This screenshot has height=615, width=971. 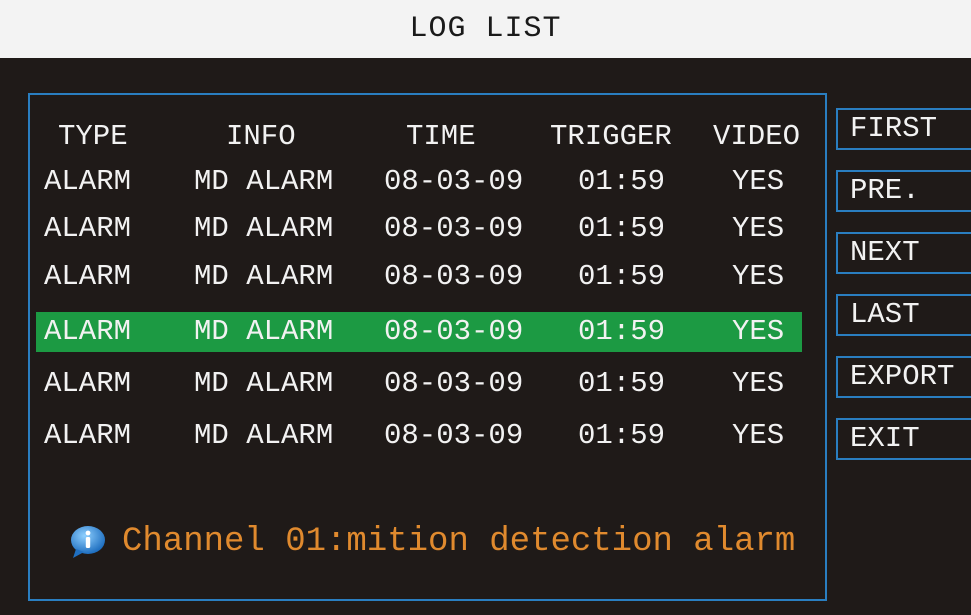 I want to click on previous-button: PRE., so click(x=903, y=191).